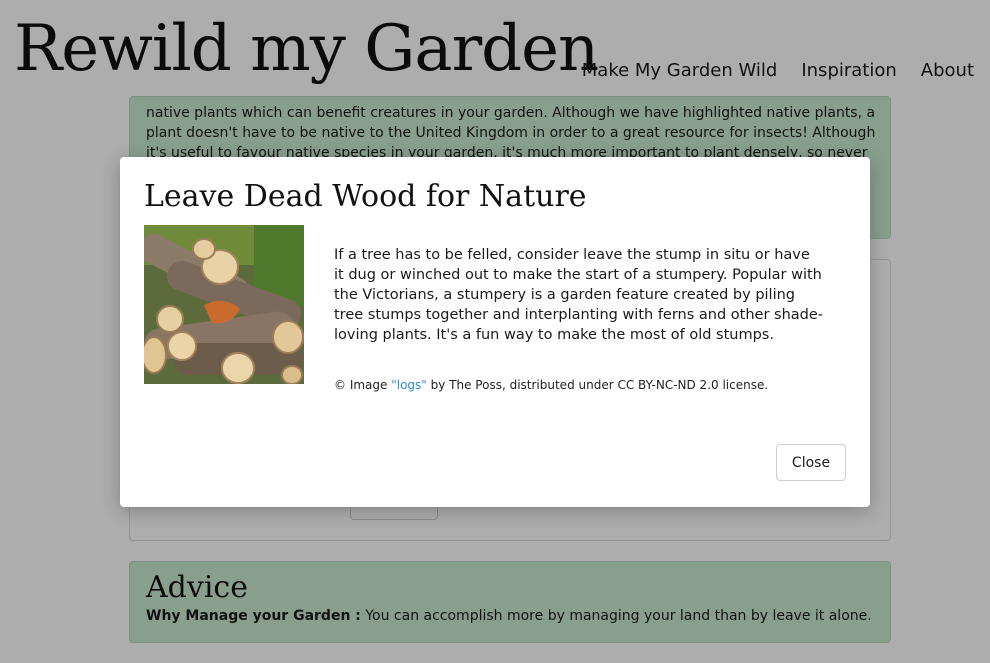 The image size is (990, 663). Describe the element at coordinates (363, 385) in the screenshot. I see `image-credit-prefix: © Image` at that location.